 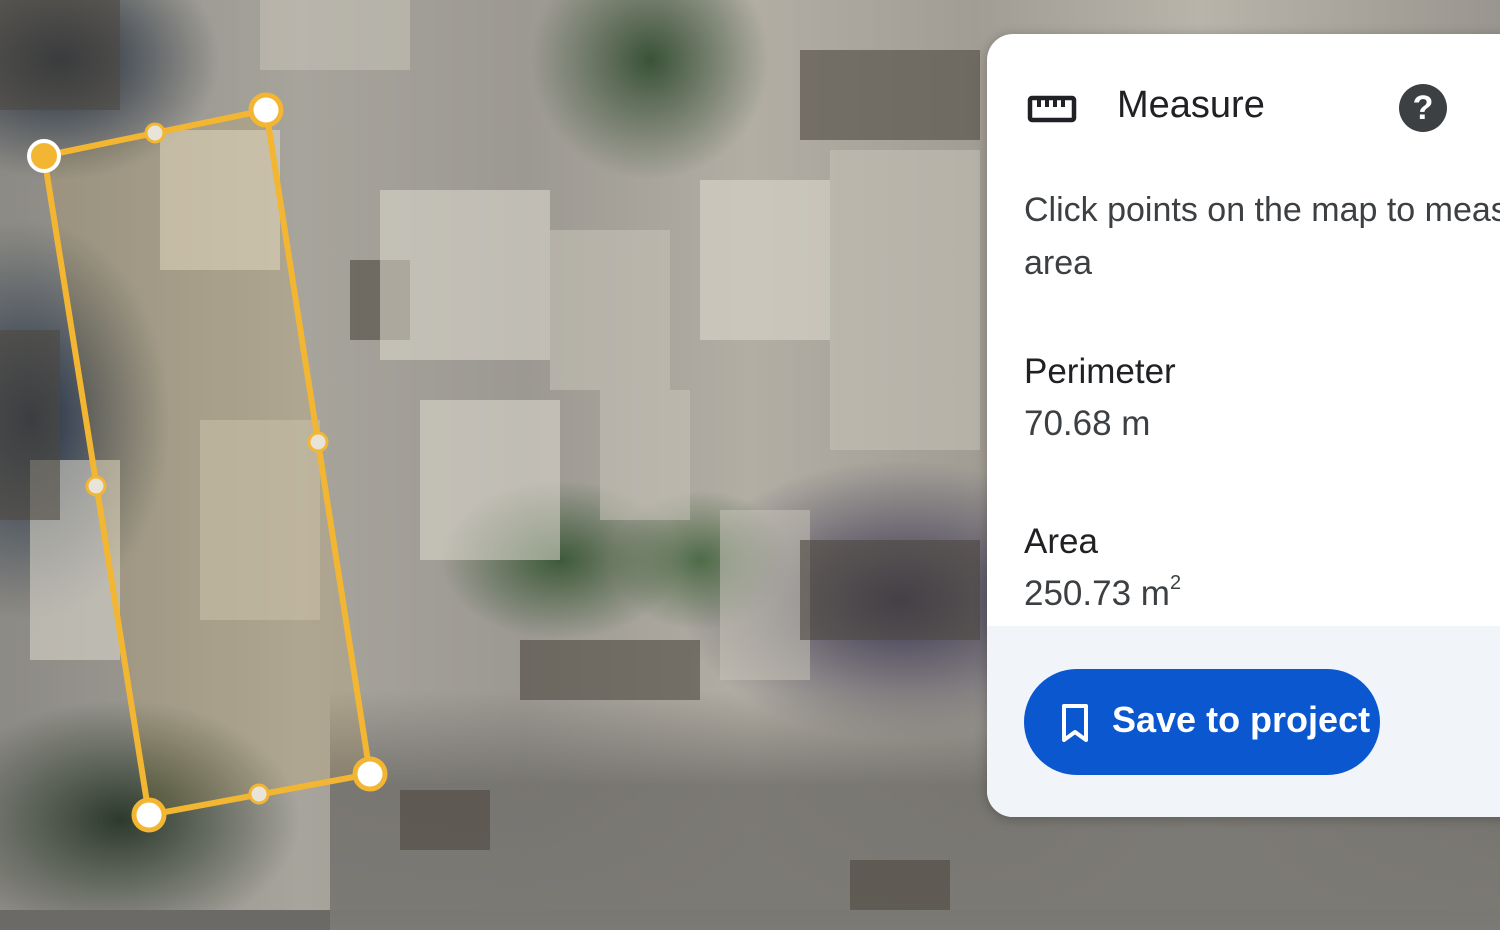 I want to click on help-icon: ?, so click(x=1423, y=107).